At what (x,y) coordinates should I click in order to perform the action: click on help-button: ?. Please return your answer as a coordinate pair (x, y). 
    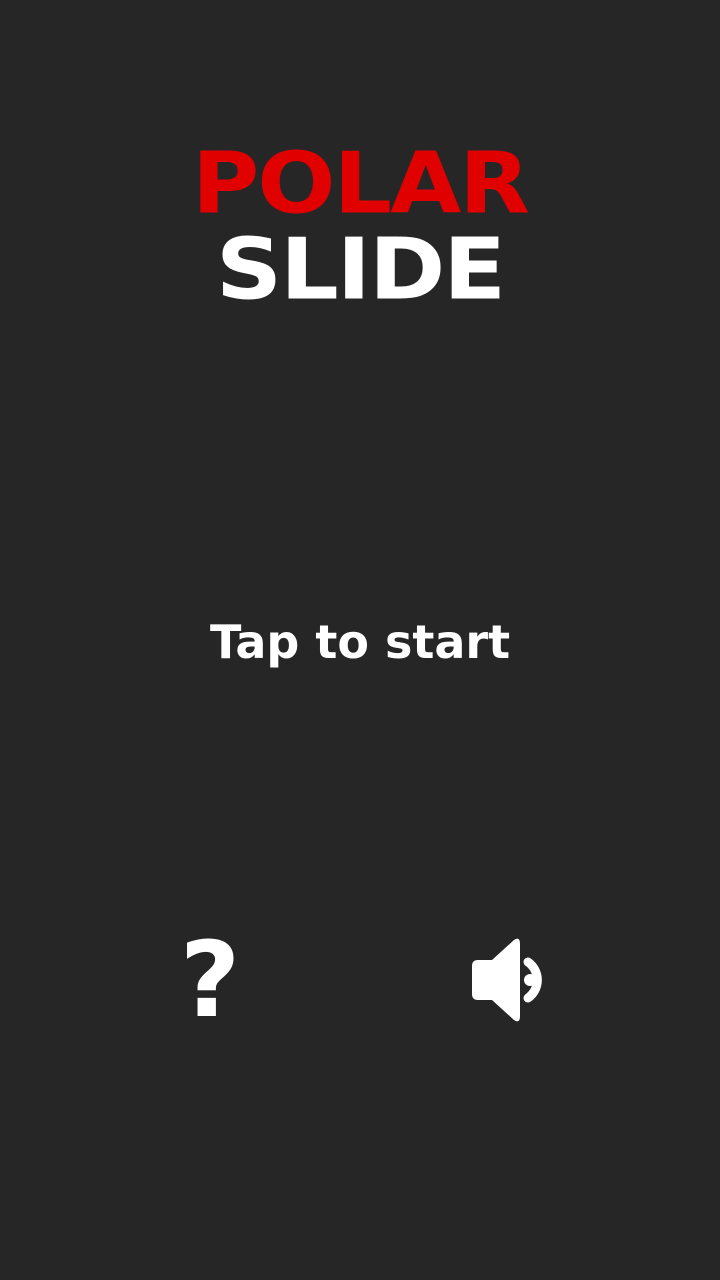
    Looking at the image, I should click on (210, 980).